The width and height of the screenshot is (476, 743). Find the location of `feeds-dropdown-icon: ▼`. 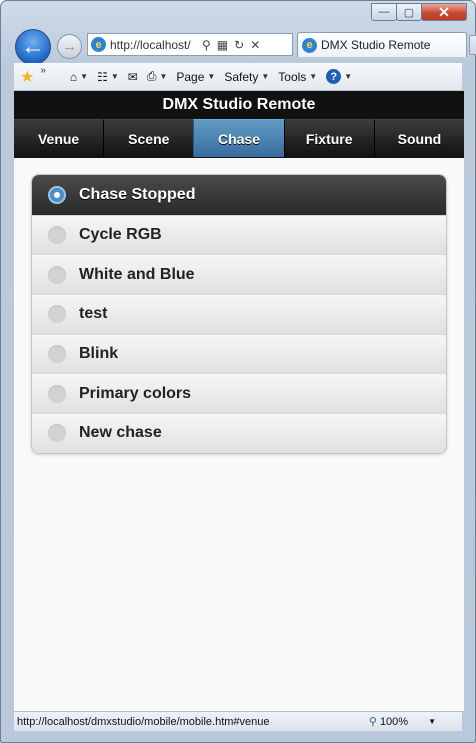

feeds-dropdown-icon: ▼ is located at coordinates (115, 76).